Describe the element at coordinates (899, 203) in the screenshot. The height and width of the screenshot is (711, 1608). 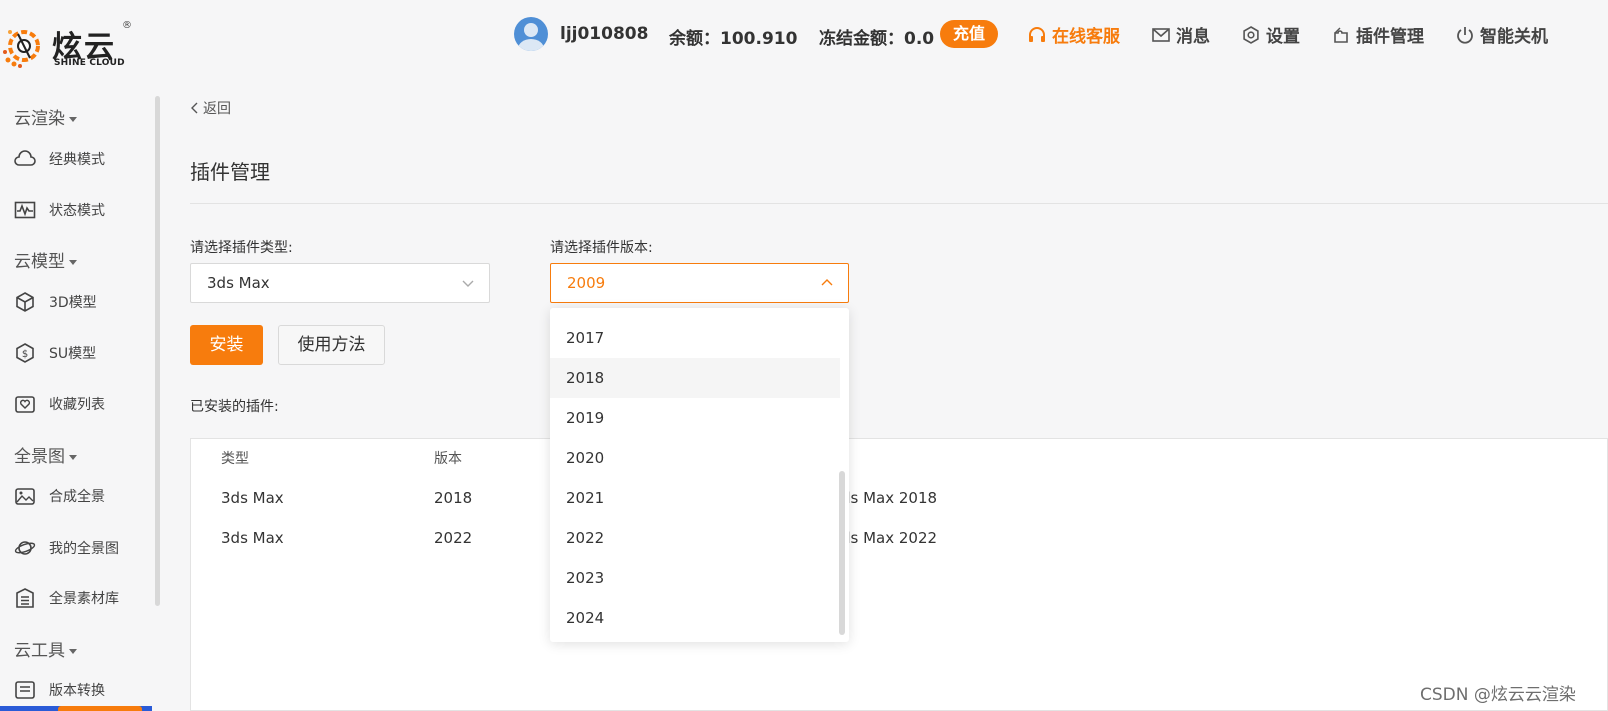
I see `title-divider` at that location.